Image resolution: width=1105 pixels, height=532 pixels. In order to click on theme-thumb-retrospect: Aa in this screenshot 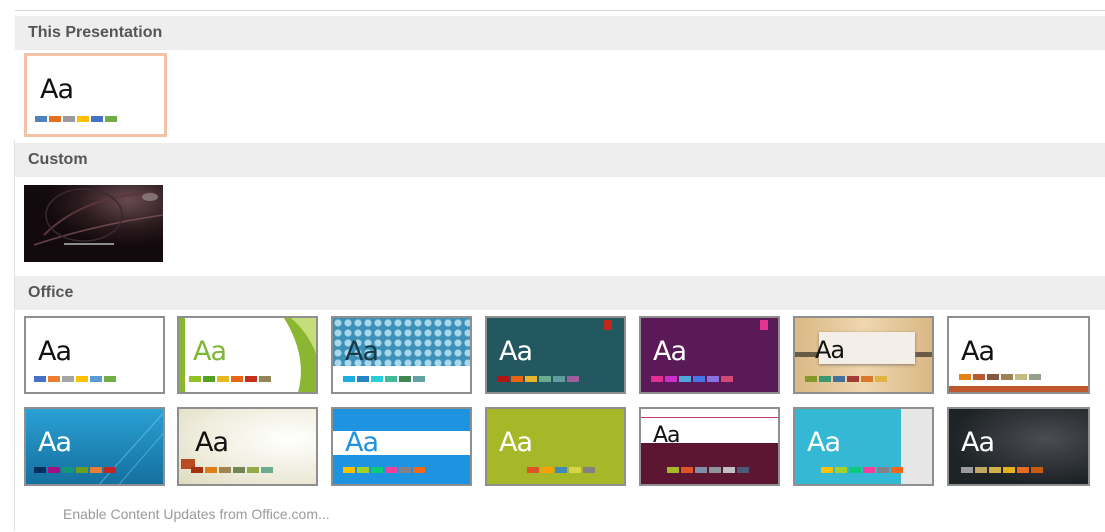, I will do `click(1018, 355)`.